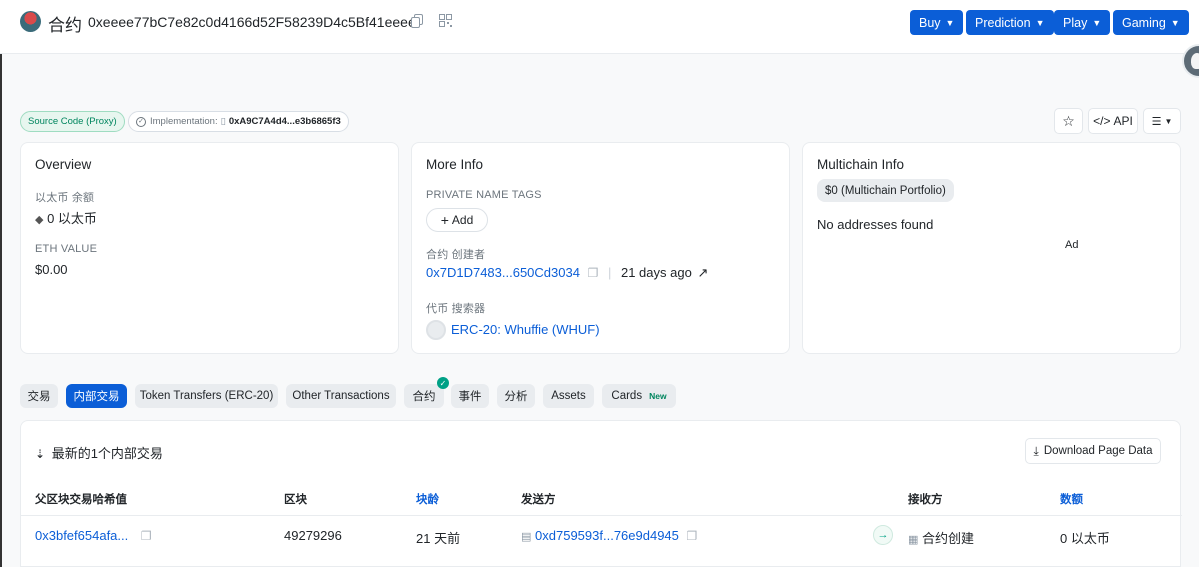 The image size is (1199, 567). I want to click on to-cell: ▦ 合约创建, so click(941, 537).